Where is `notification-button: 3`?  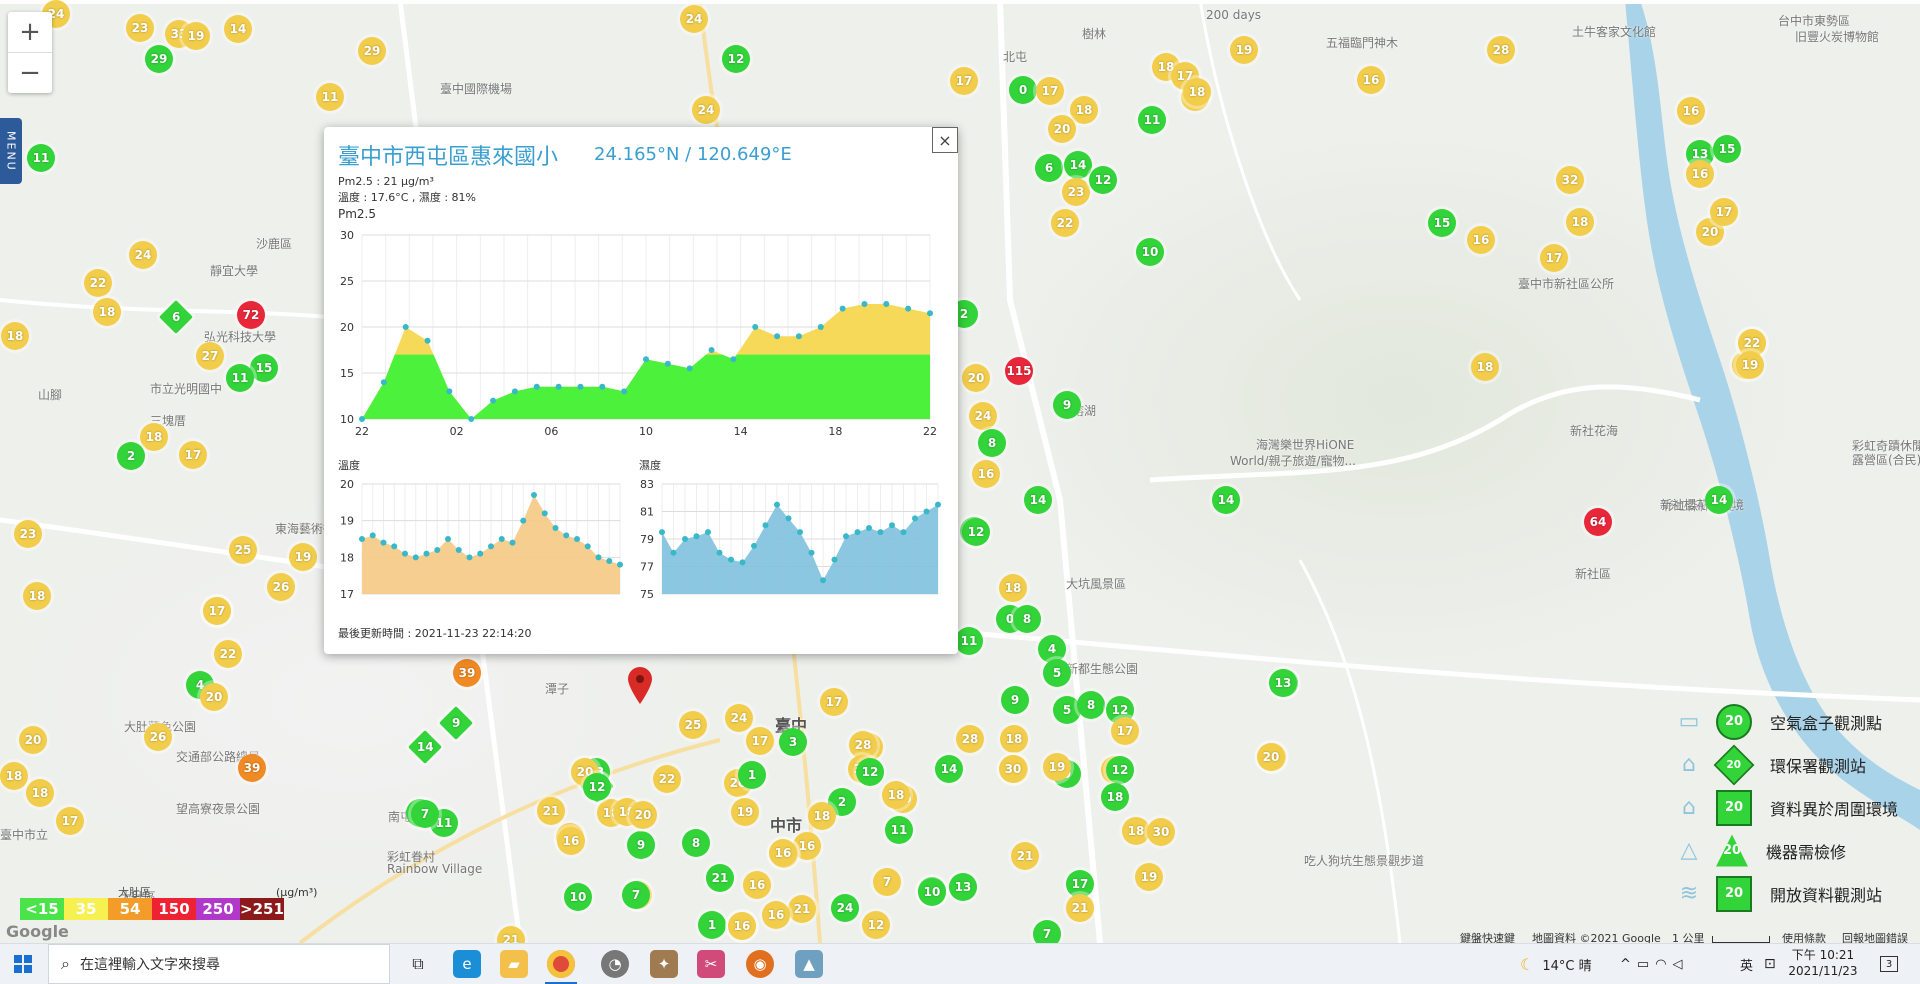
notification-button: 3 is located at coordinates (1889, 964).